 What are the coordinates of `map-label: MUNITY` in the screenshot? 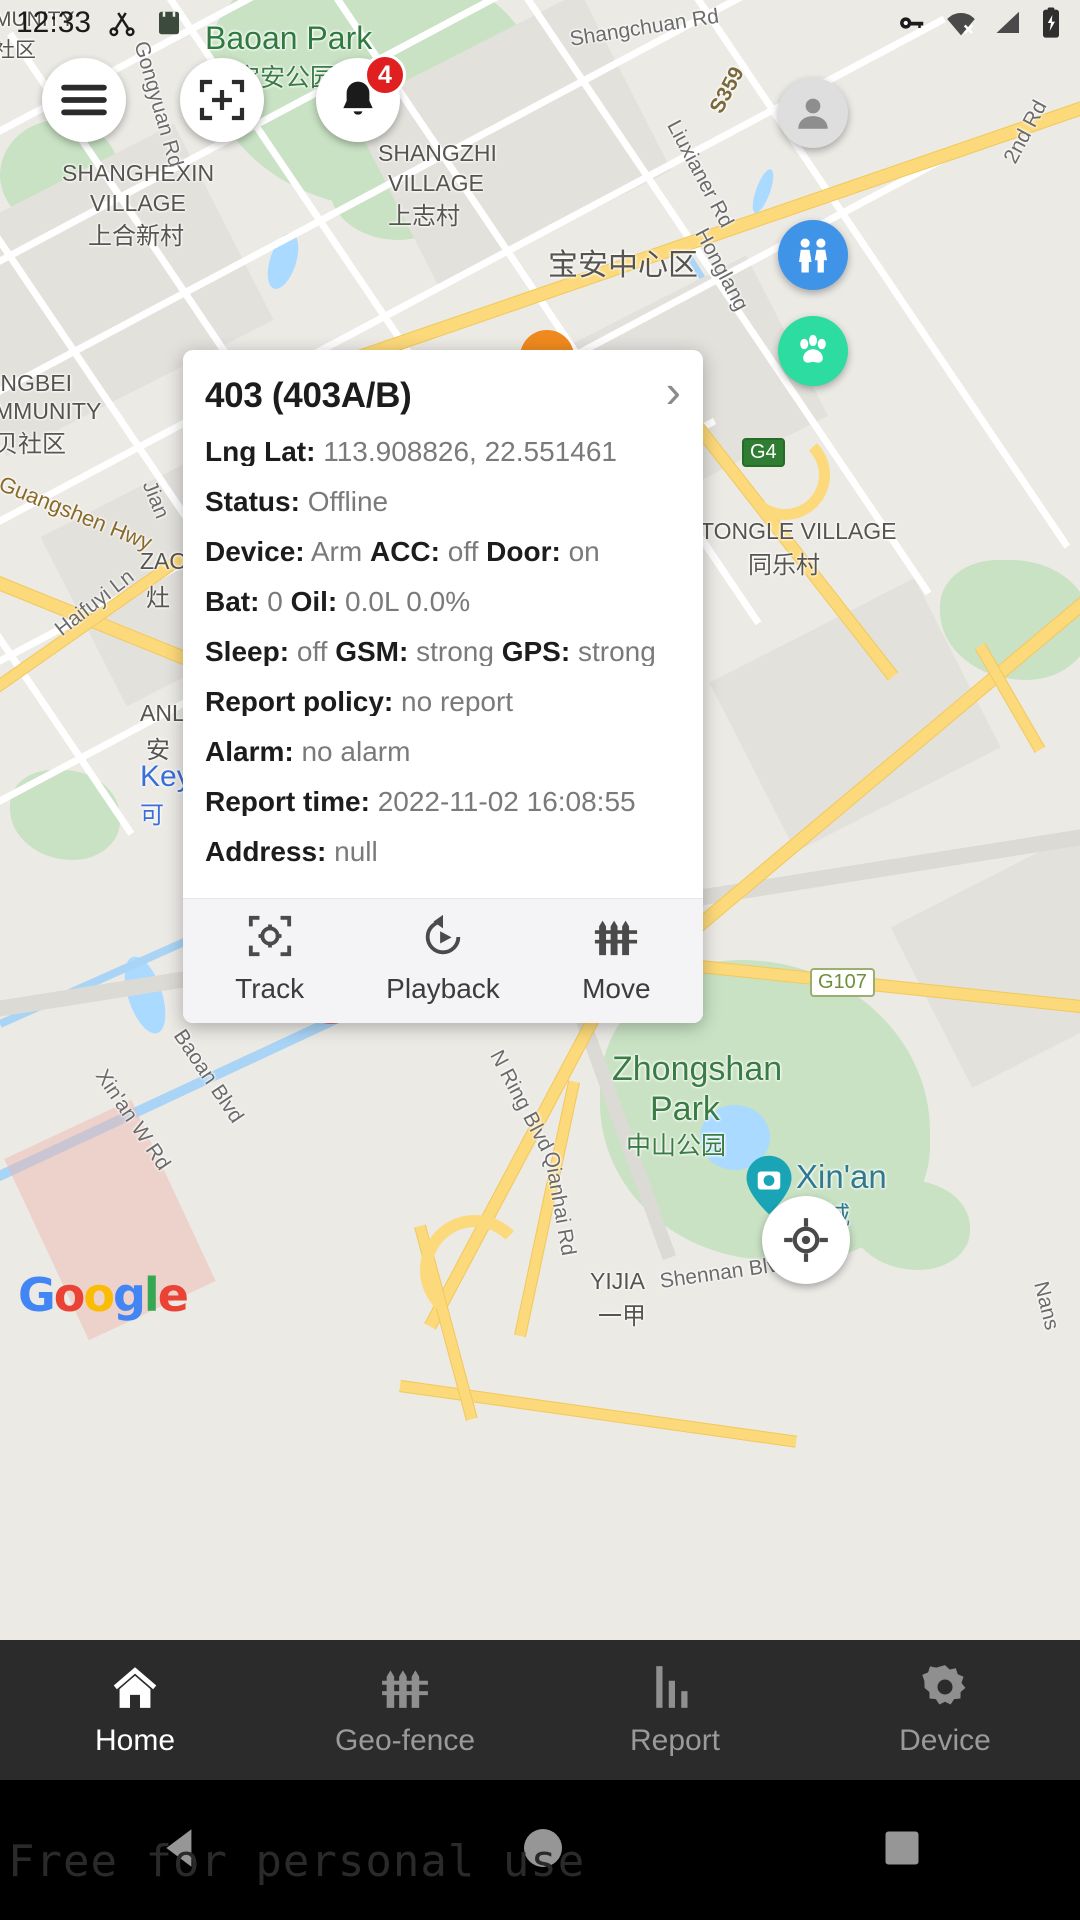 It's located at (37, 19).